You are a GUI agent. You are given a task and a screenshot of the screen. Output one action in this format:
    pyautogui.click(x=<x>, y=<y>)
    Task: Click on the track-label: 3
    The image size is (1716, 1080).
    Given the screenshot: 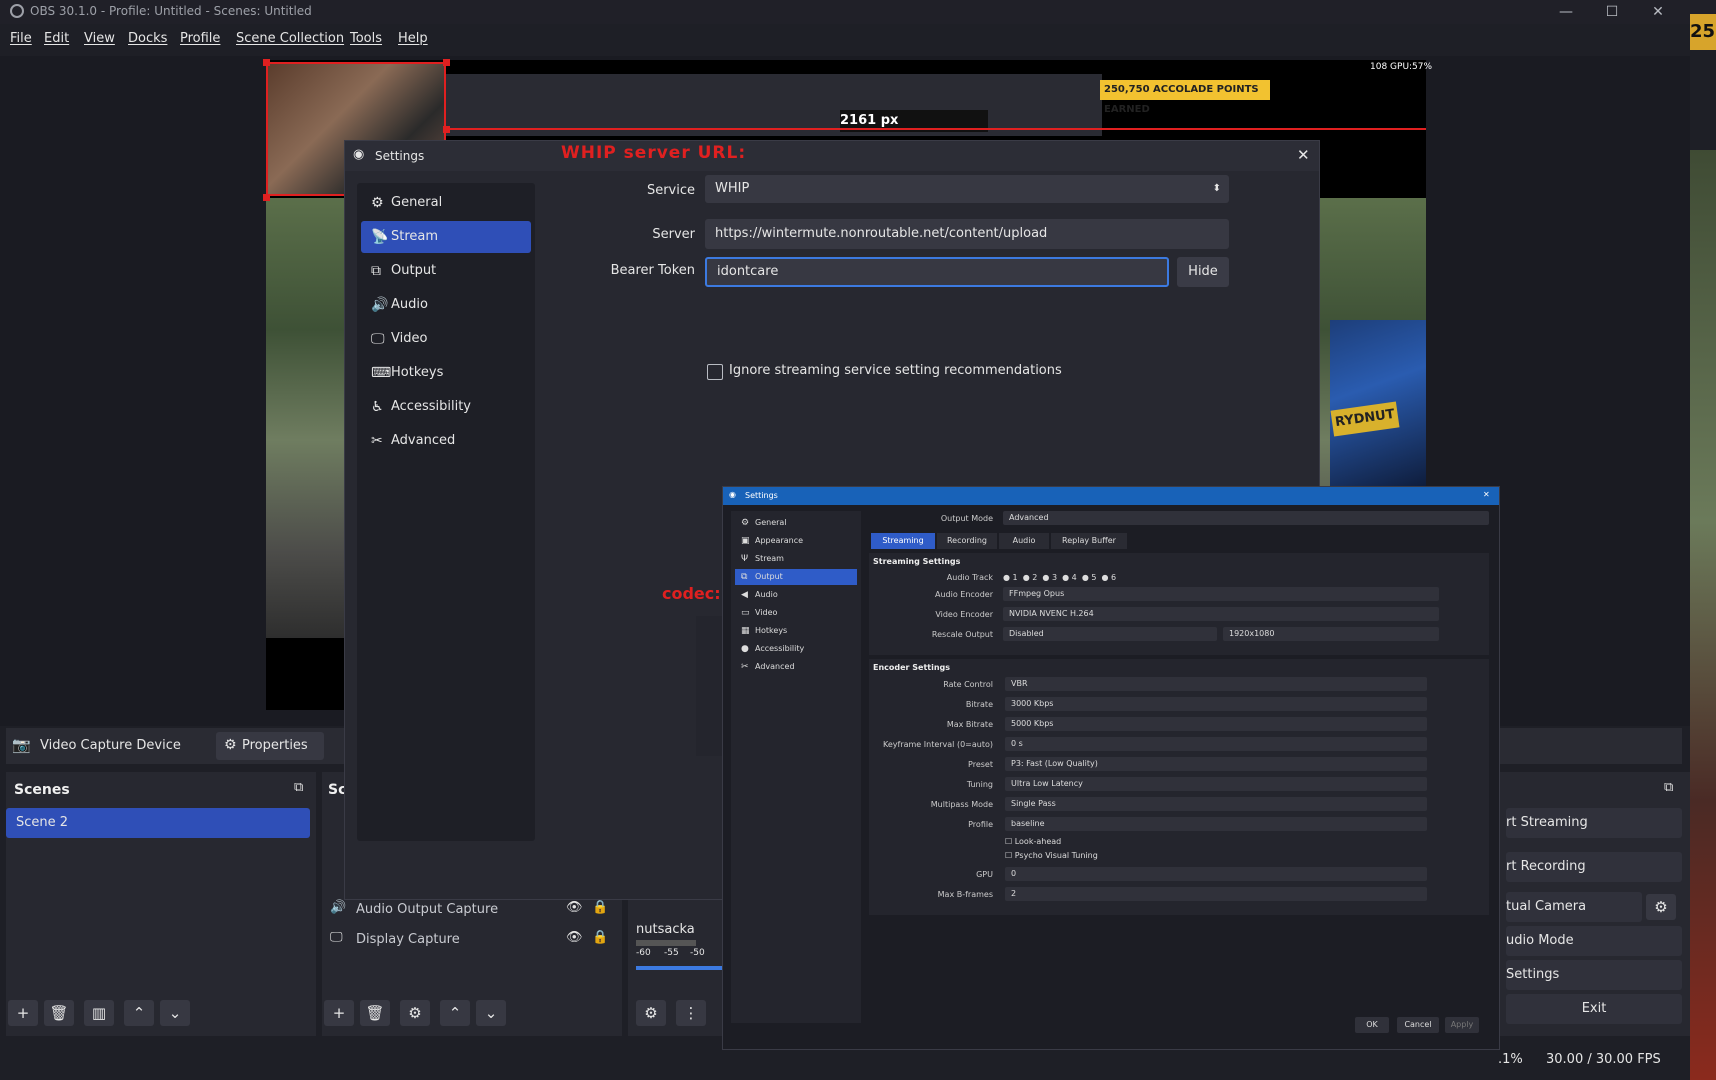 What is the action you would take?
    pyautogui.click(x=1054, y=577)
    